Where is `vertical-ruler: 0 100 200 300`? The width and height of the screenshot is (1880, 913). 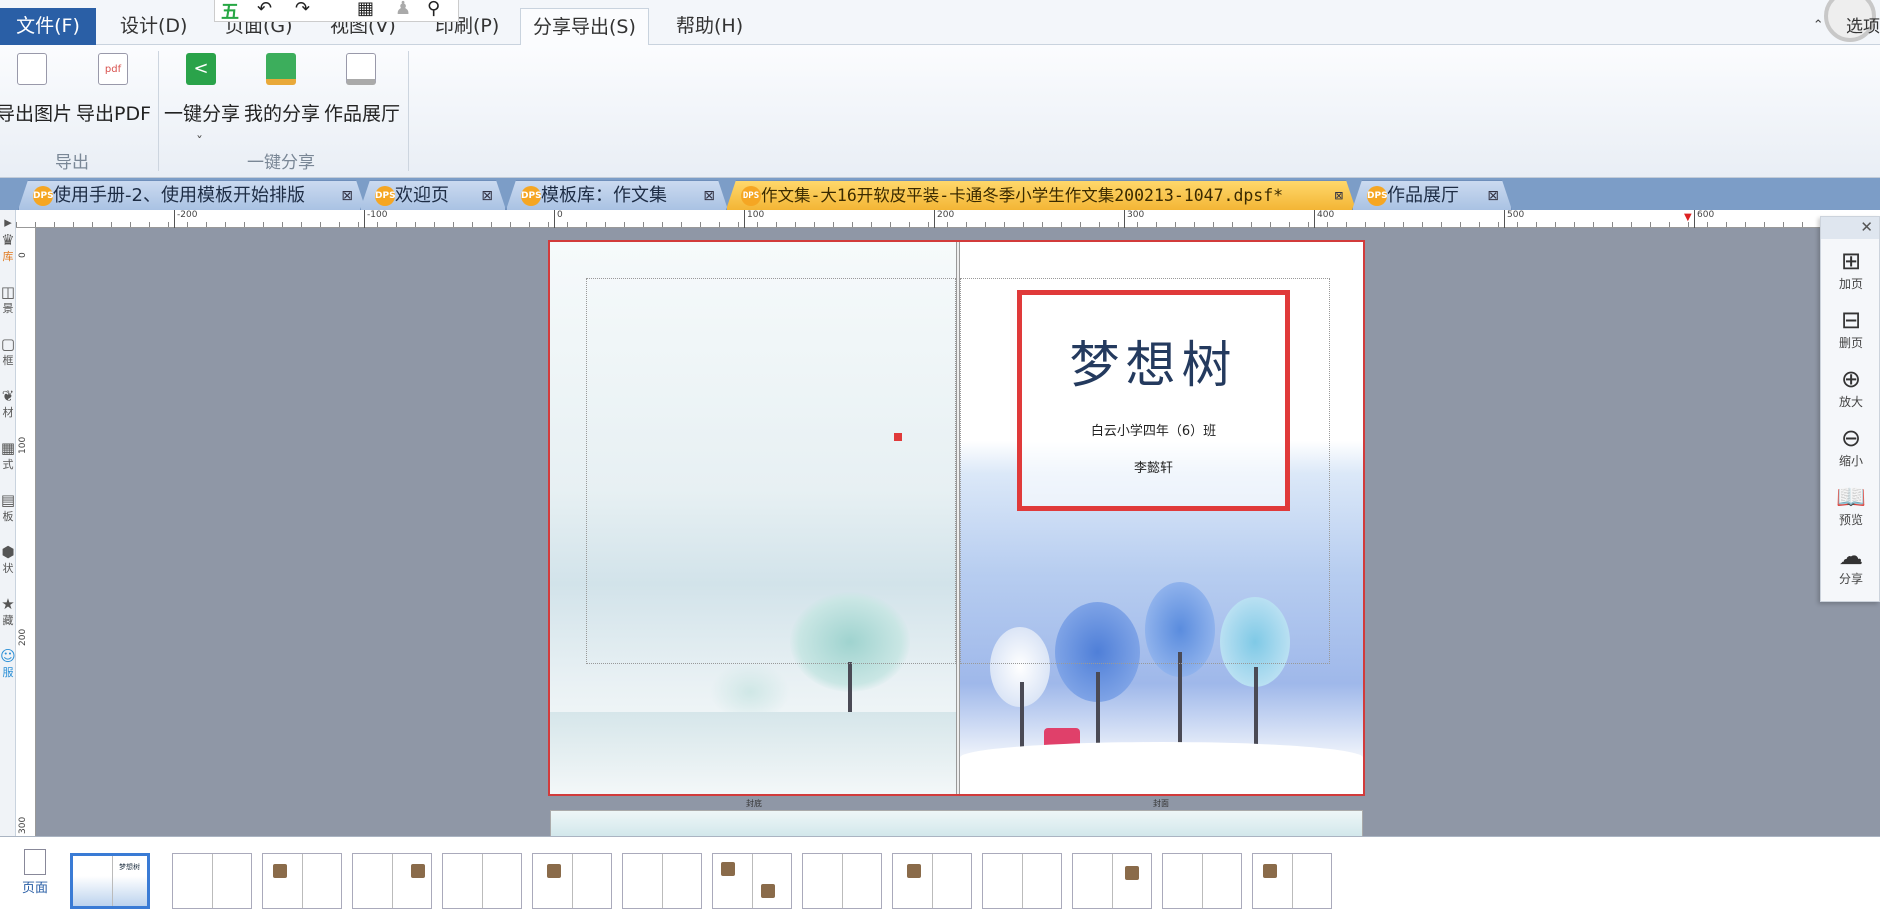
vertical-ruler: 0 100 200 300 is located at coordinates (26, 532).